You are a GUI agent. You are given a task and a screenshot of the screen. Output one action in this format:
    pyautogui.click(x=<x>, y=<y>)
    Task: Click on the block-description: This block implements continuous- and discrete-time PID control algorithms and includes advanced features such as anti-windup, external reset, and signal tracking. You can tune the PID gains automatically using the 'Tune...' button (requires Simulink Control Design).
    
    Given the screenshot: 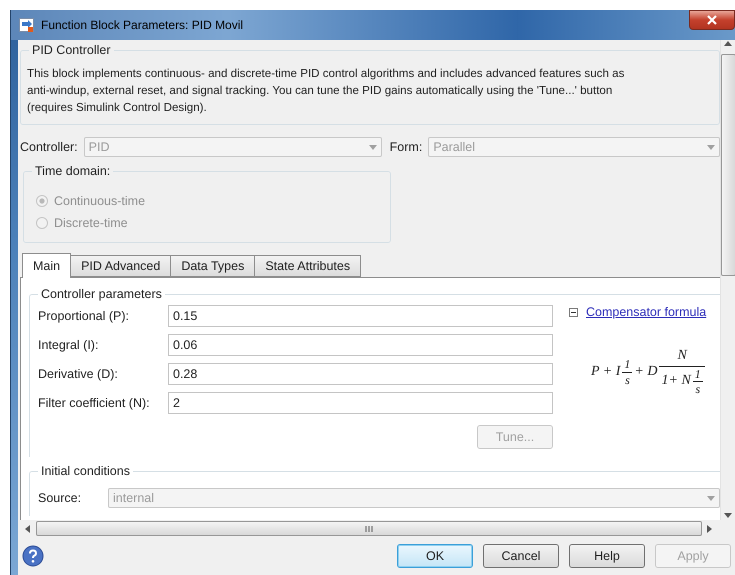 What is the action you would take?
    pyautogui.click(x=326, y=91)
    